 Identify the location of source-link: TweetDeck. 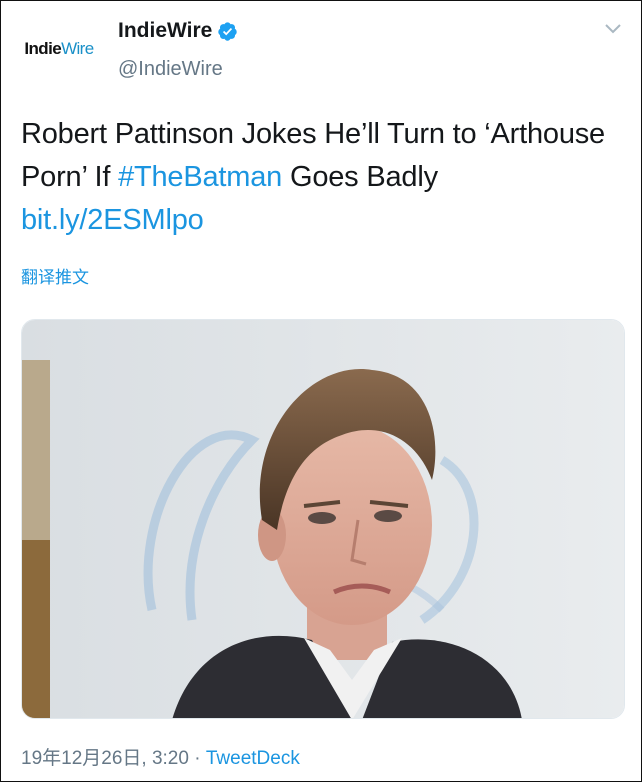
(253, 758).